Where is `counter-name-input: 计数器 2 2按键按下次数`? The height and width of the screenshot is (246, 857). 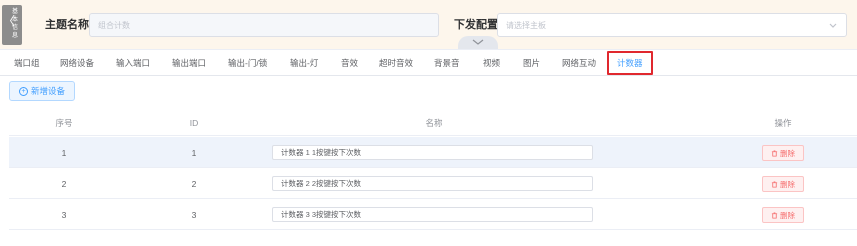 counter-name-input: 计数器 2 2按键按下次数 is located at coordinates (432, 183).